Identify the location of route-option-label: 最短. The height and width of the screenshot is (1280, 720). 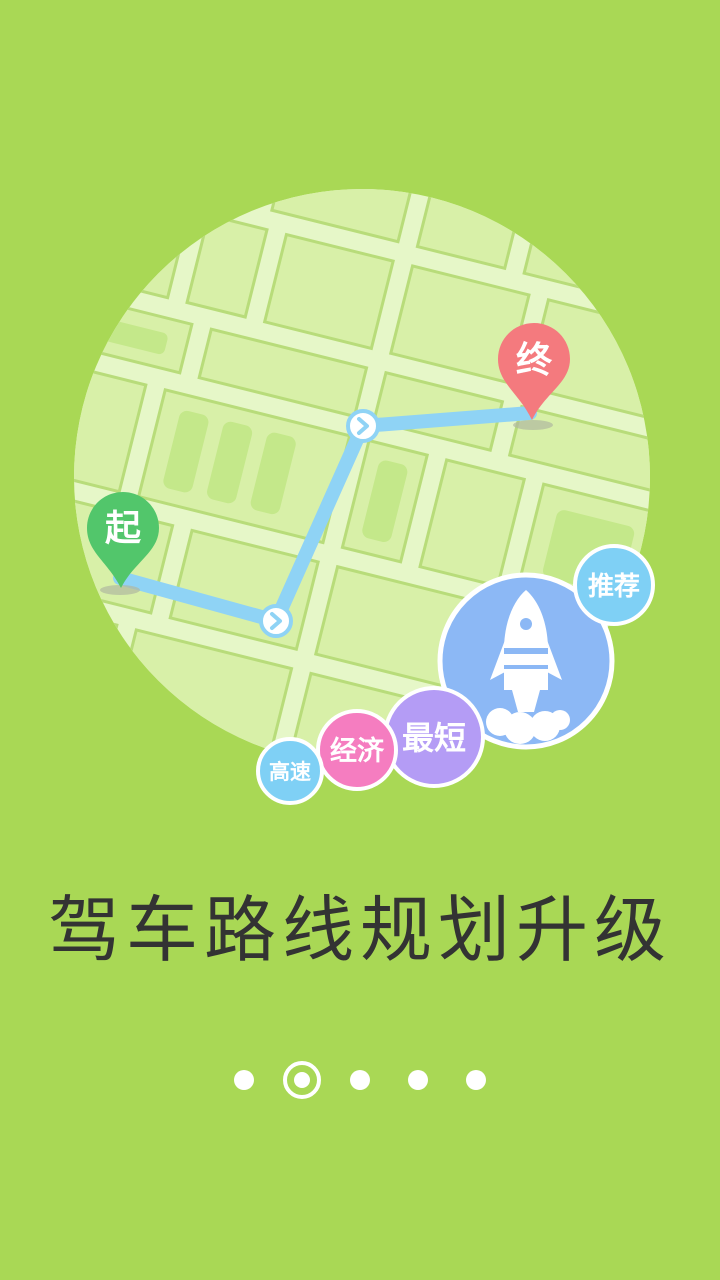
(434, 738).